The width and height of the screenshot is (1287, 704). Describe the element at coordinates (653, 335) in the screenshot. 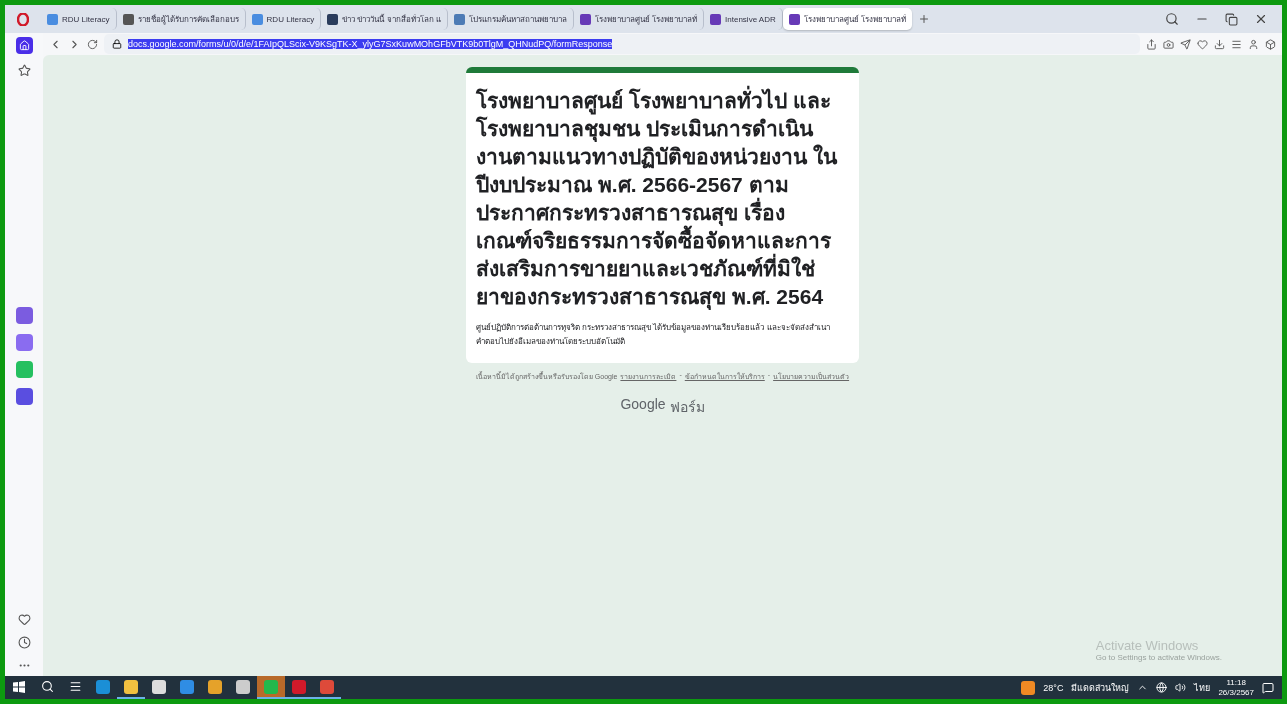

I see `confirmation-message: ศูนย์ปฏิบัติการต่อต้านการทุจริต กระทรวงสาธารณสุข ได้รับข้อมูลของท่านเรียบร้อยแล้ว และจะจัดส่งสำเนาคำตอบไปยังอีเมลของท่านโดยระบบอัตโนมัติ` at that location.